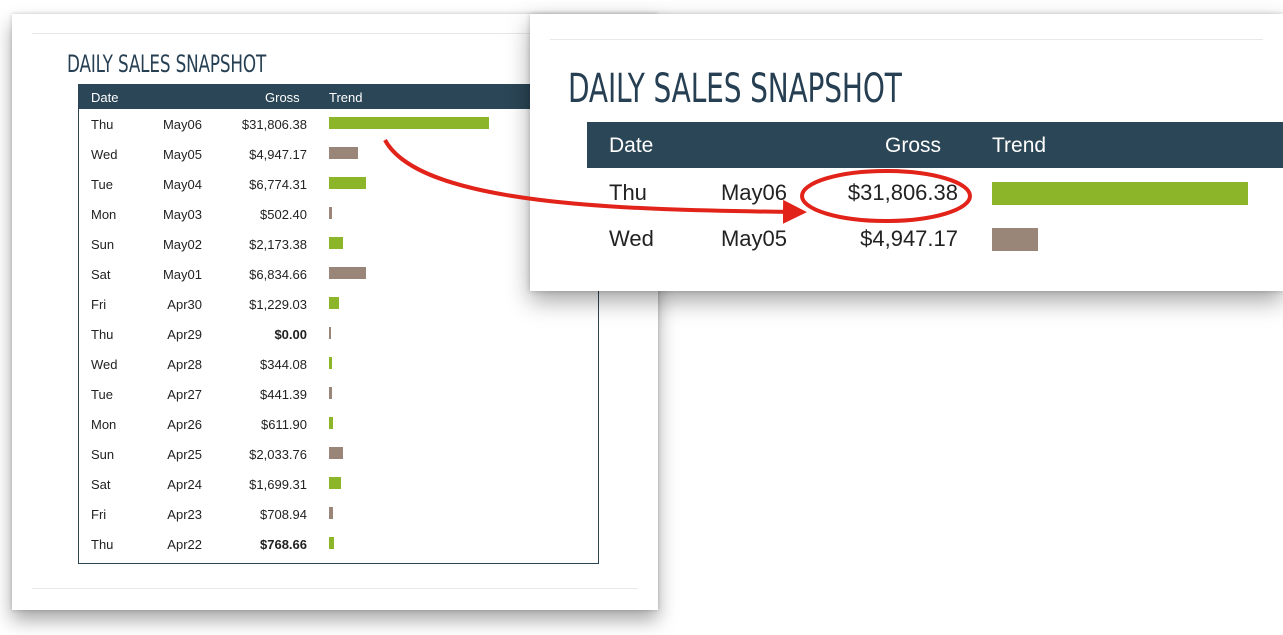 This screenshot has width=1283, height=635. I want to click on zoom-row-day: Wed, so click(631, 238).